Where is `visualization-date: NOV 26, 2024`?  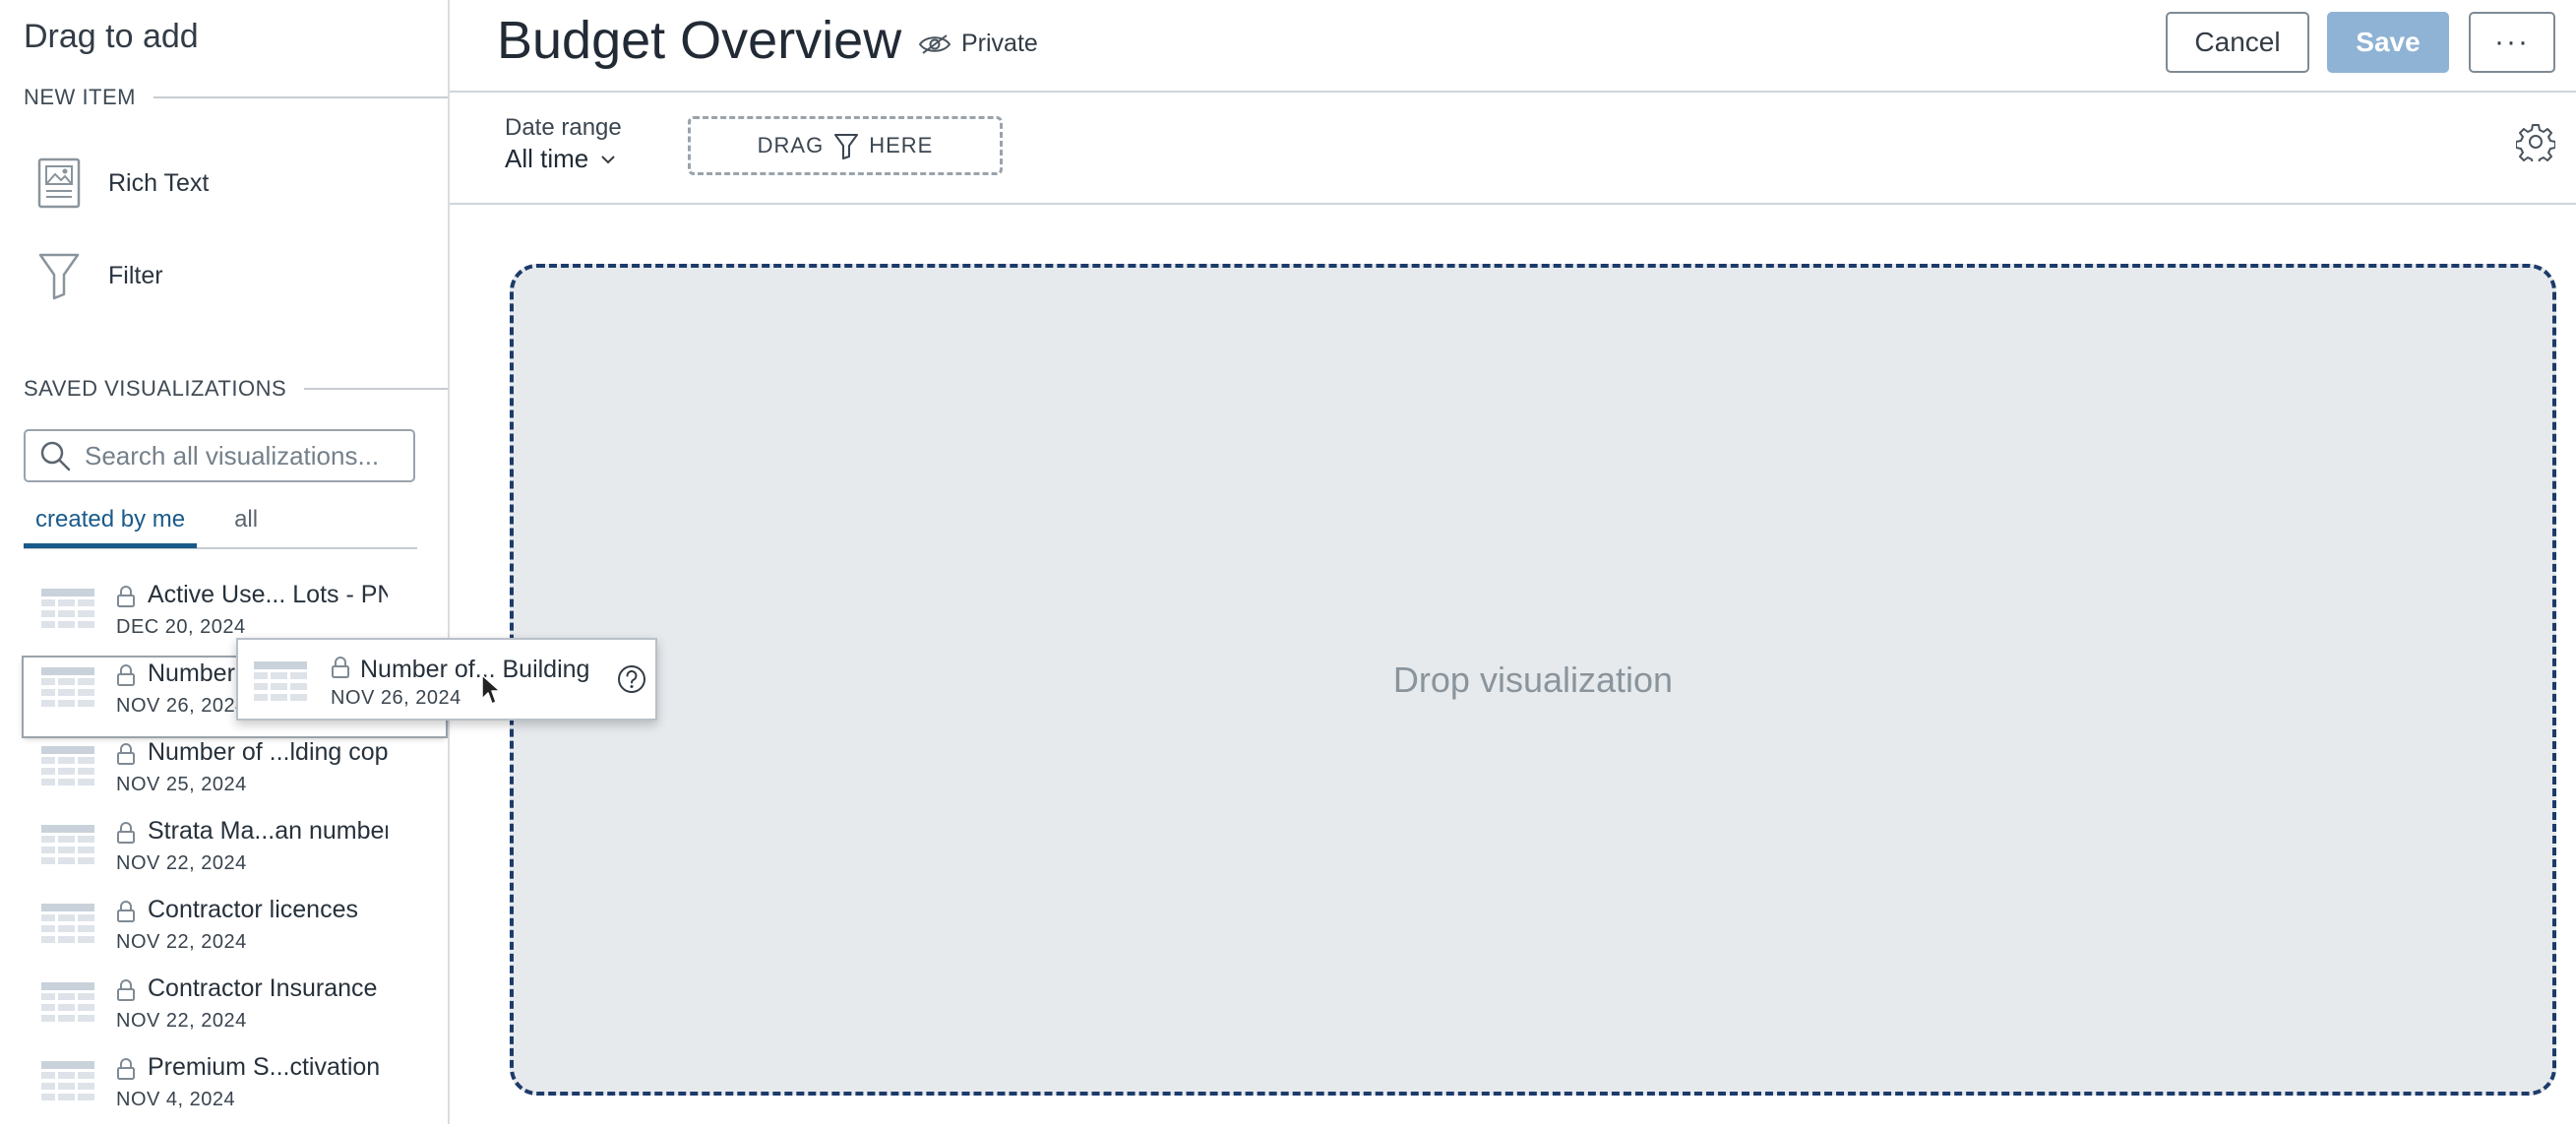
visualization-date: NOV 26, 2024 is located at coordinates (181, 706).